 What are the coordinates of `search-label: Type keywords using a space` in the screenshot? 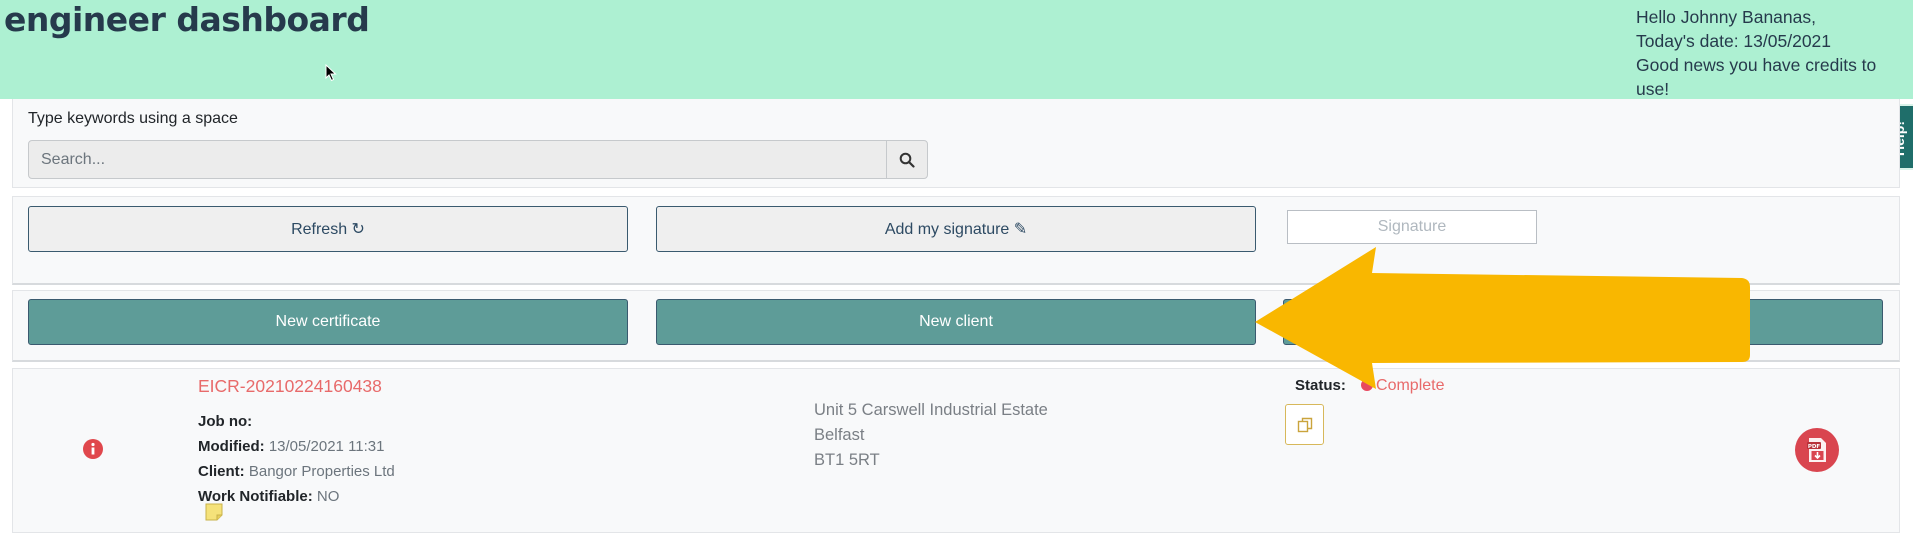 It's located at (133, 118).